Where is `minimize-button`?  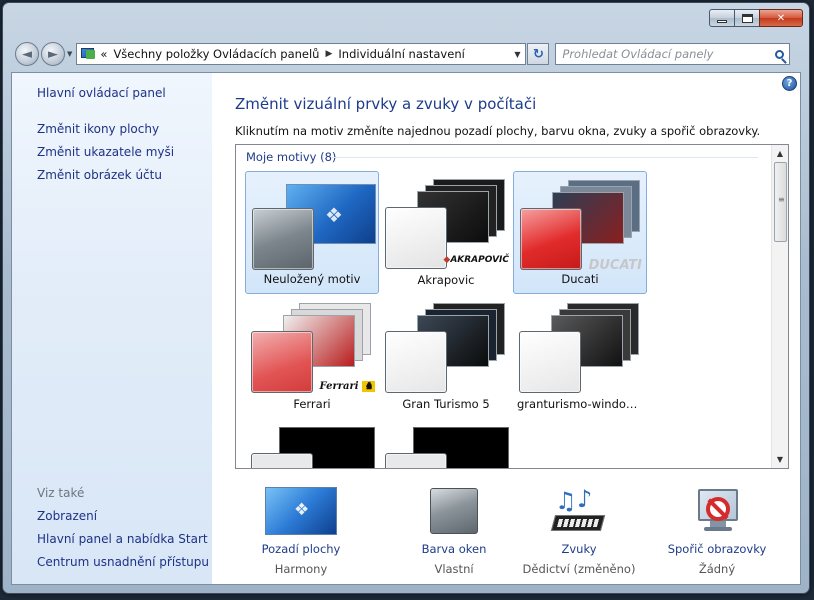 minimize-button is located at coordinates (722, 18).